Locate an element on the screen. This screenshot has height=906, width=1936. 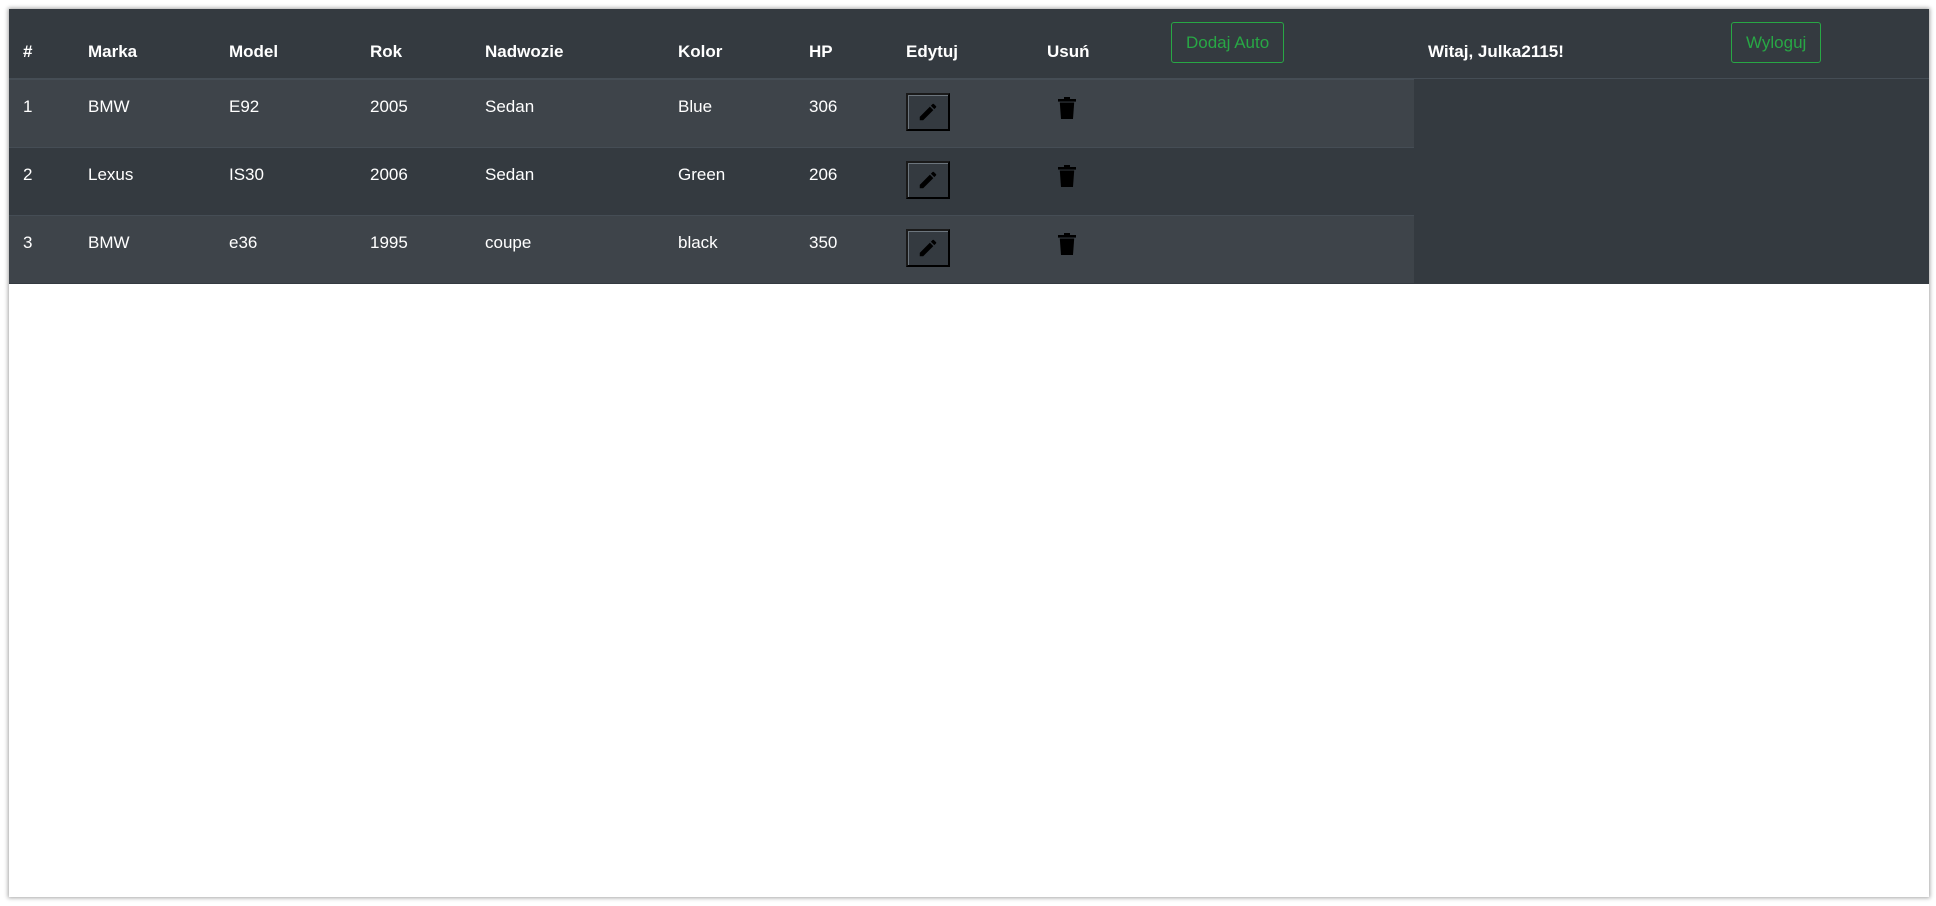
cell-year: 2006 is located at coordinates (389, 174).